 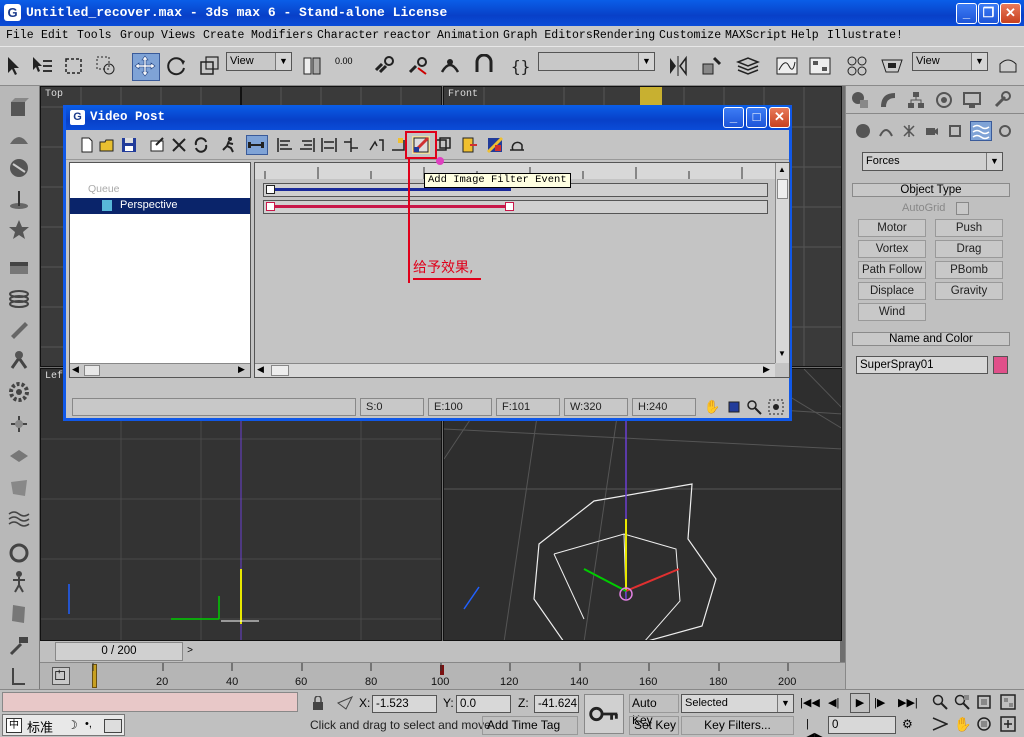 What do you see at coordinates (19, 582) in the screenshot?
I see `biped-icon` at bounding box center [19, 582].